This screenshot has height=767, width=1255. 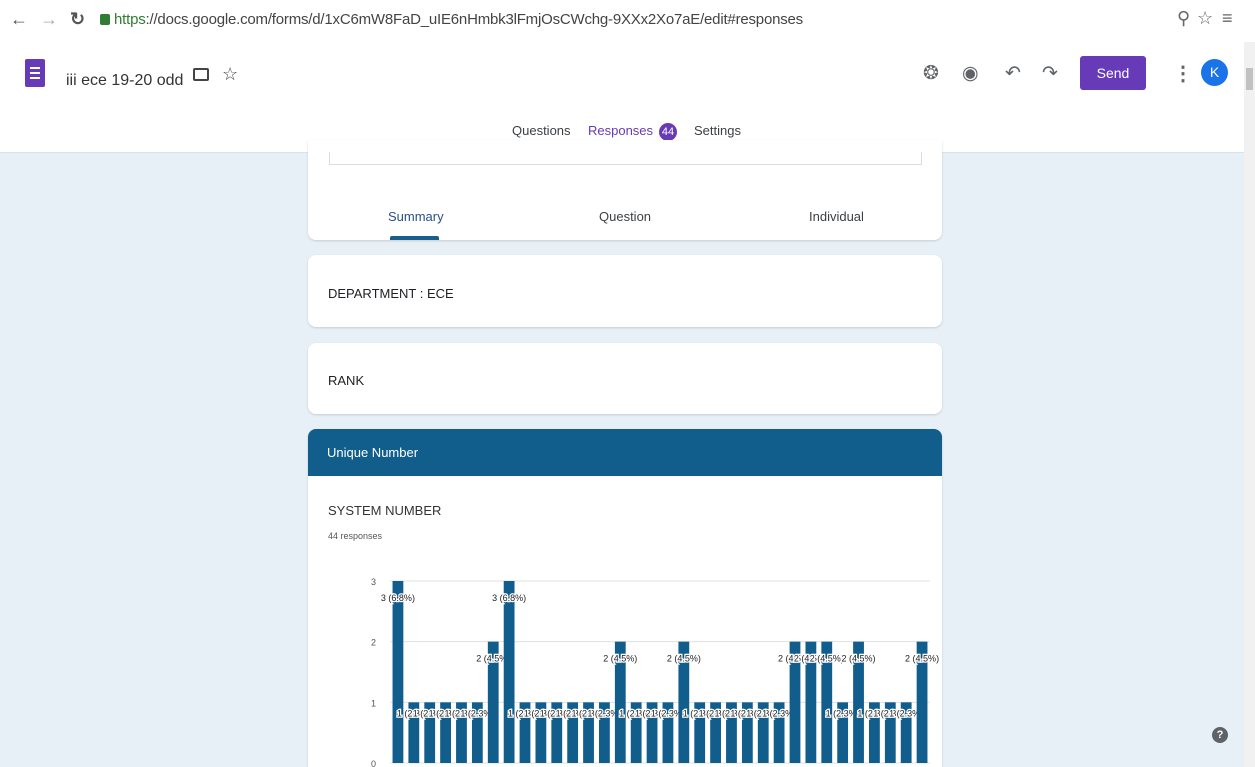 What do you see at coordinates (130, 19) in the screenshot?
I see `url-scheme: https` at bounding box center [130, 19].